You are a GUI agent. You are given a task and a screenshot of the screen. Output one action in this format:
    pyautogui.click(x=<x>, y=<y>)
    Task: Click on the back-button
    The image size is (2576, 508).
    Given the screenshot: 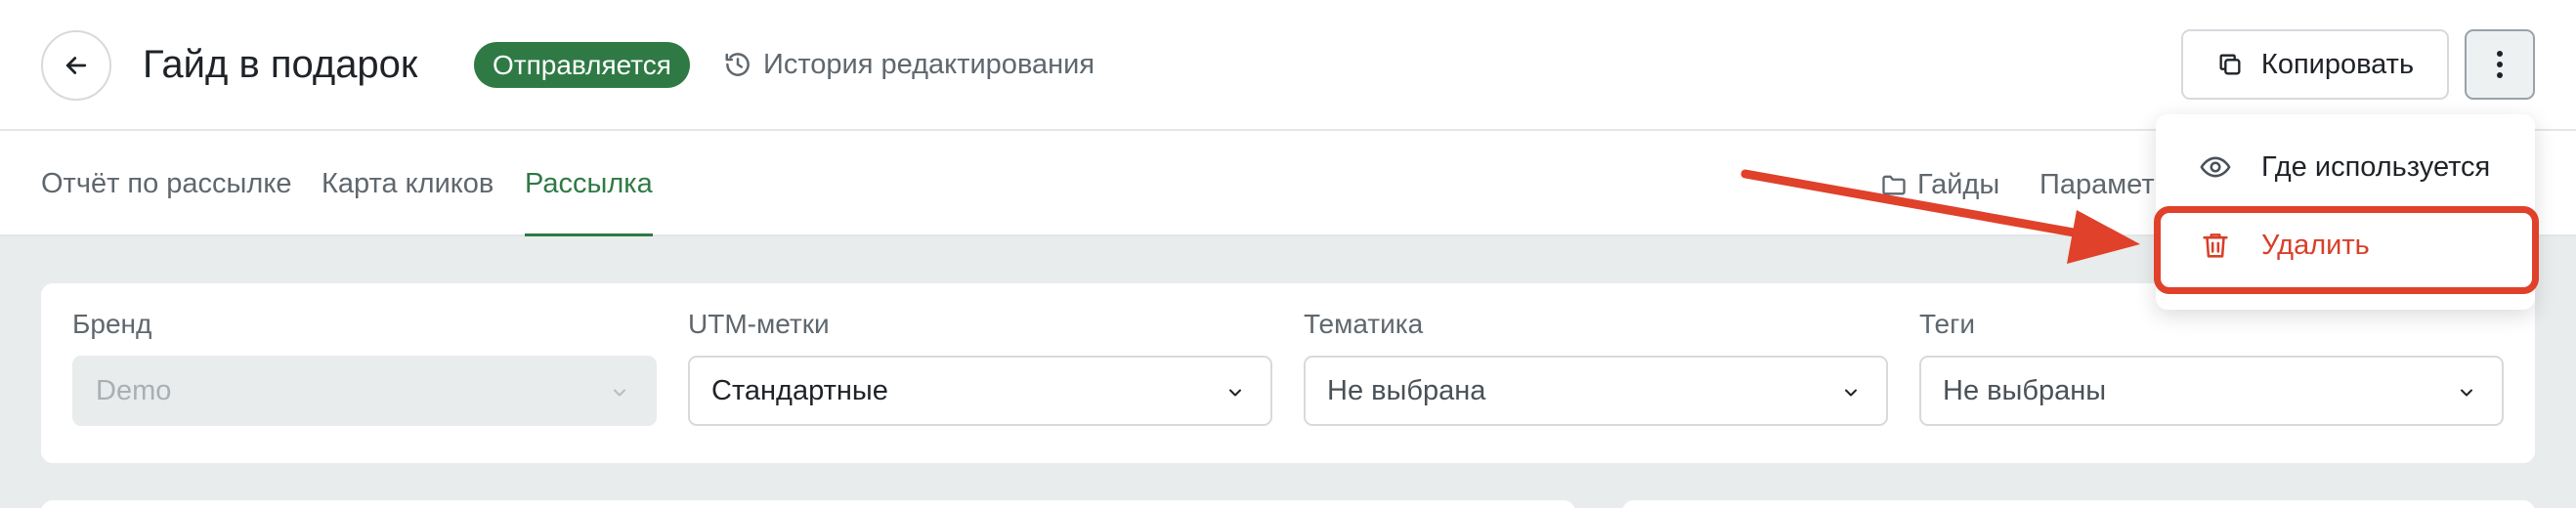 What is the action you would take?
    pyautogui.click(x=76, y=65)
    